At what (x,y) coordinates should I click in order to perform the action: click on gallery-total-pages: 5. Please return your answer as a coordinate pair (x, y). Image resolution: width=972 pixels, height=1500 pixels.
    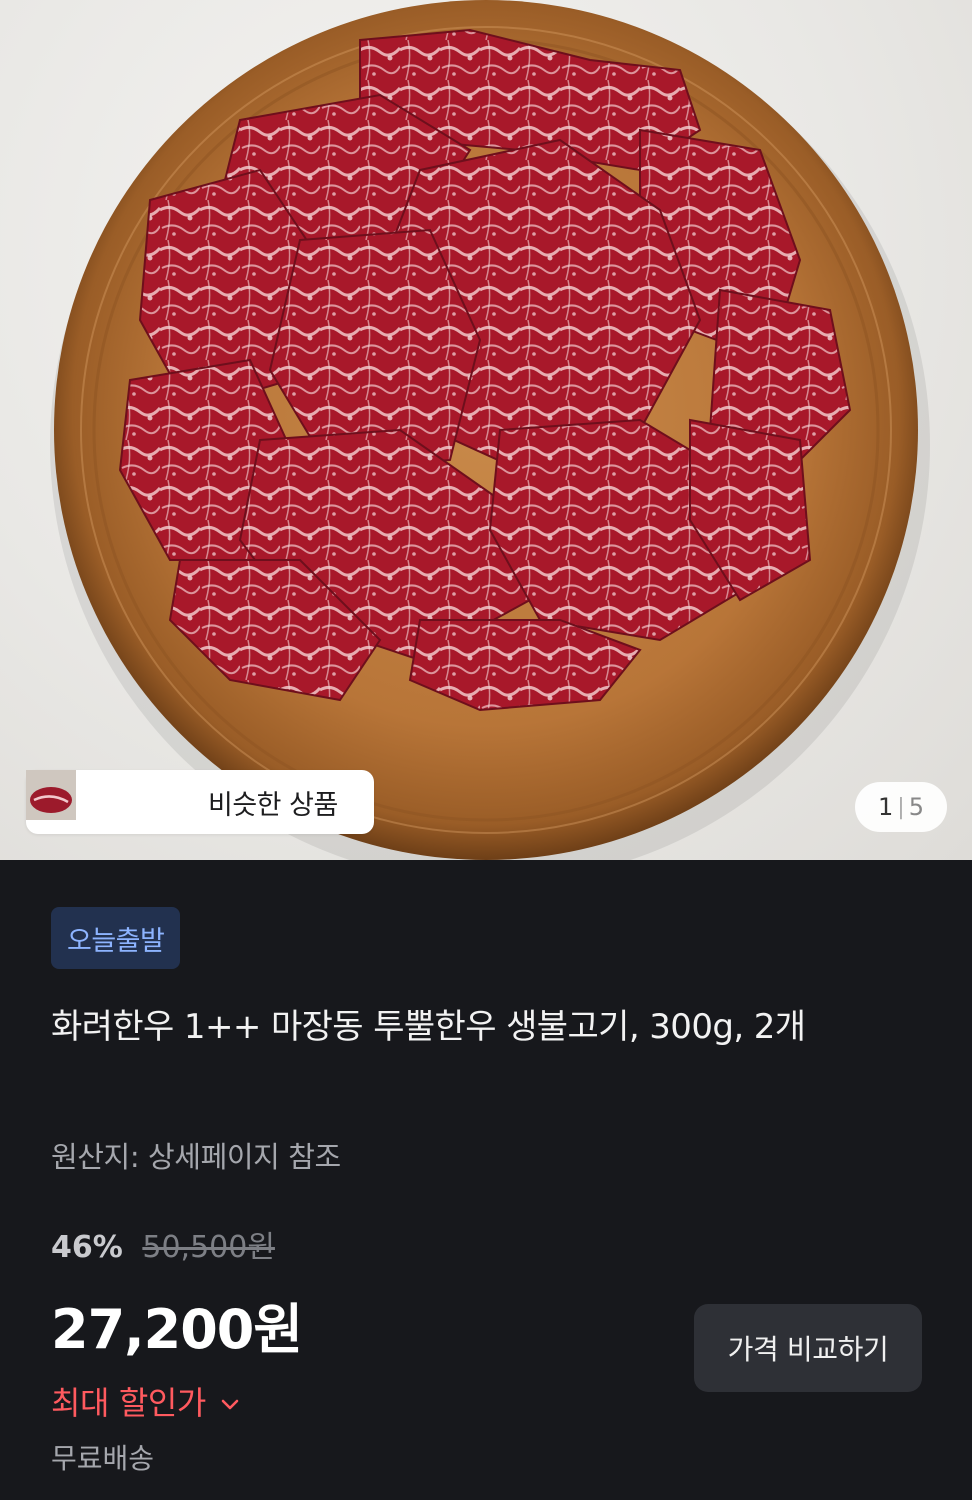
    Looking at the image, I should click on (916, 807).